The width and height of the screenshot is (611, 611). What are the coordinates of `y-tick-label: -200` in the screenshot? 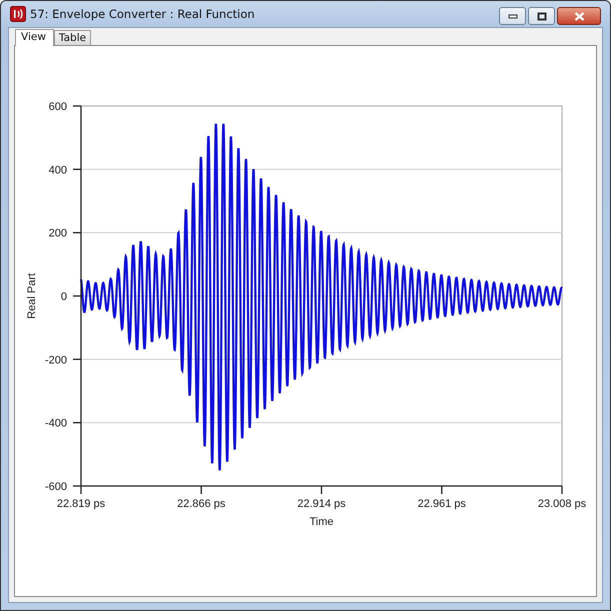 It's located at (55, 360).